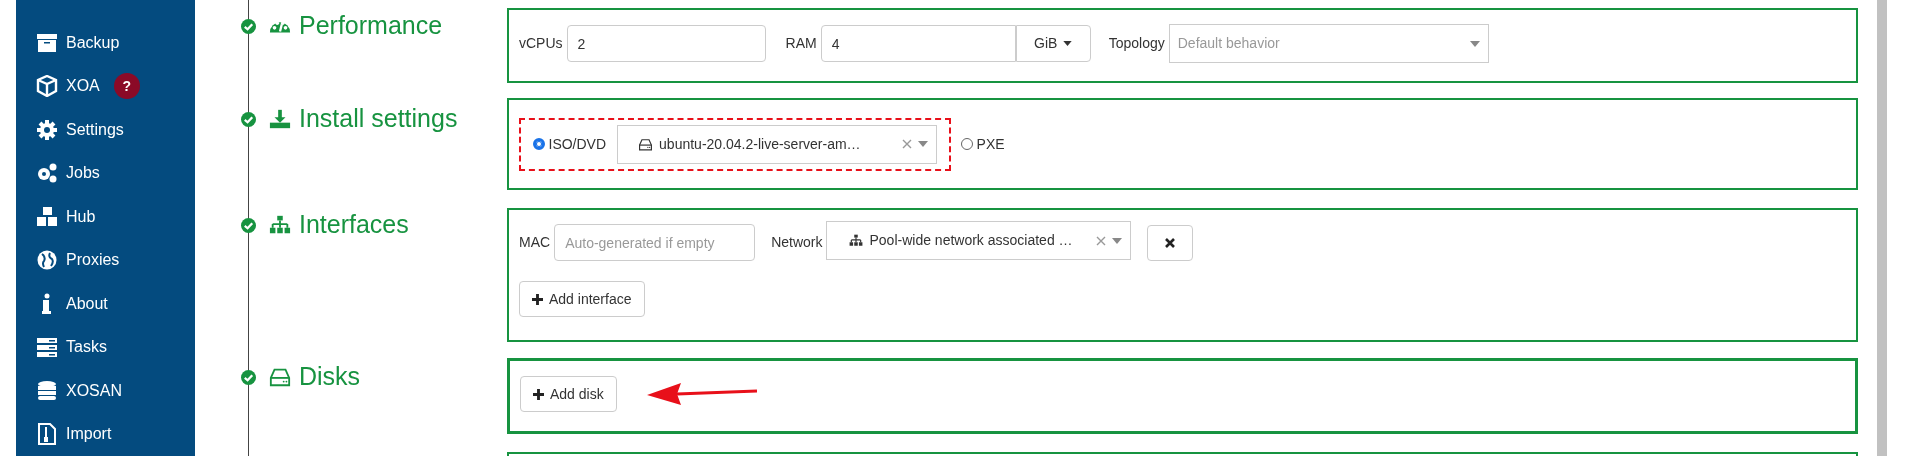  What do you see at coordinates (655, 242) in the screenshot?
I see `mac-field: Auto-generated if empty` at bounding box center [655, 242].